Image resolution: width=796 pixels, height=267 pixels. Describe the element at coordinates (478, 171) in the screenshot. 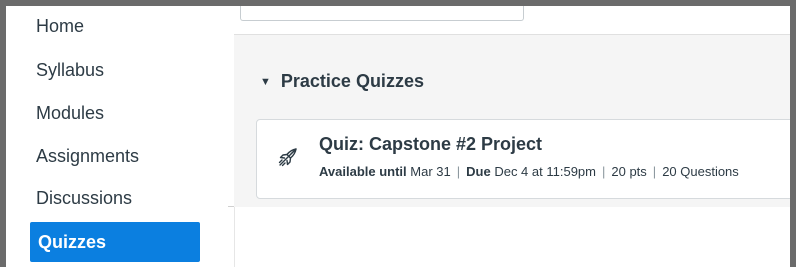

I see `due-label: Due` at that location.